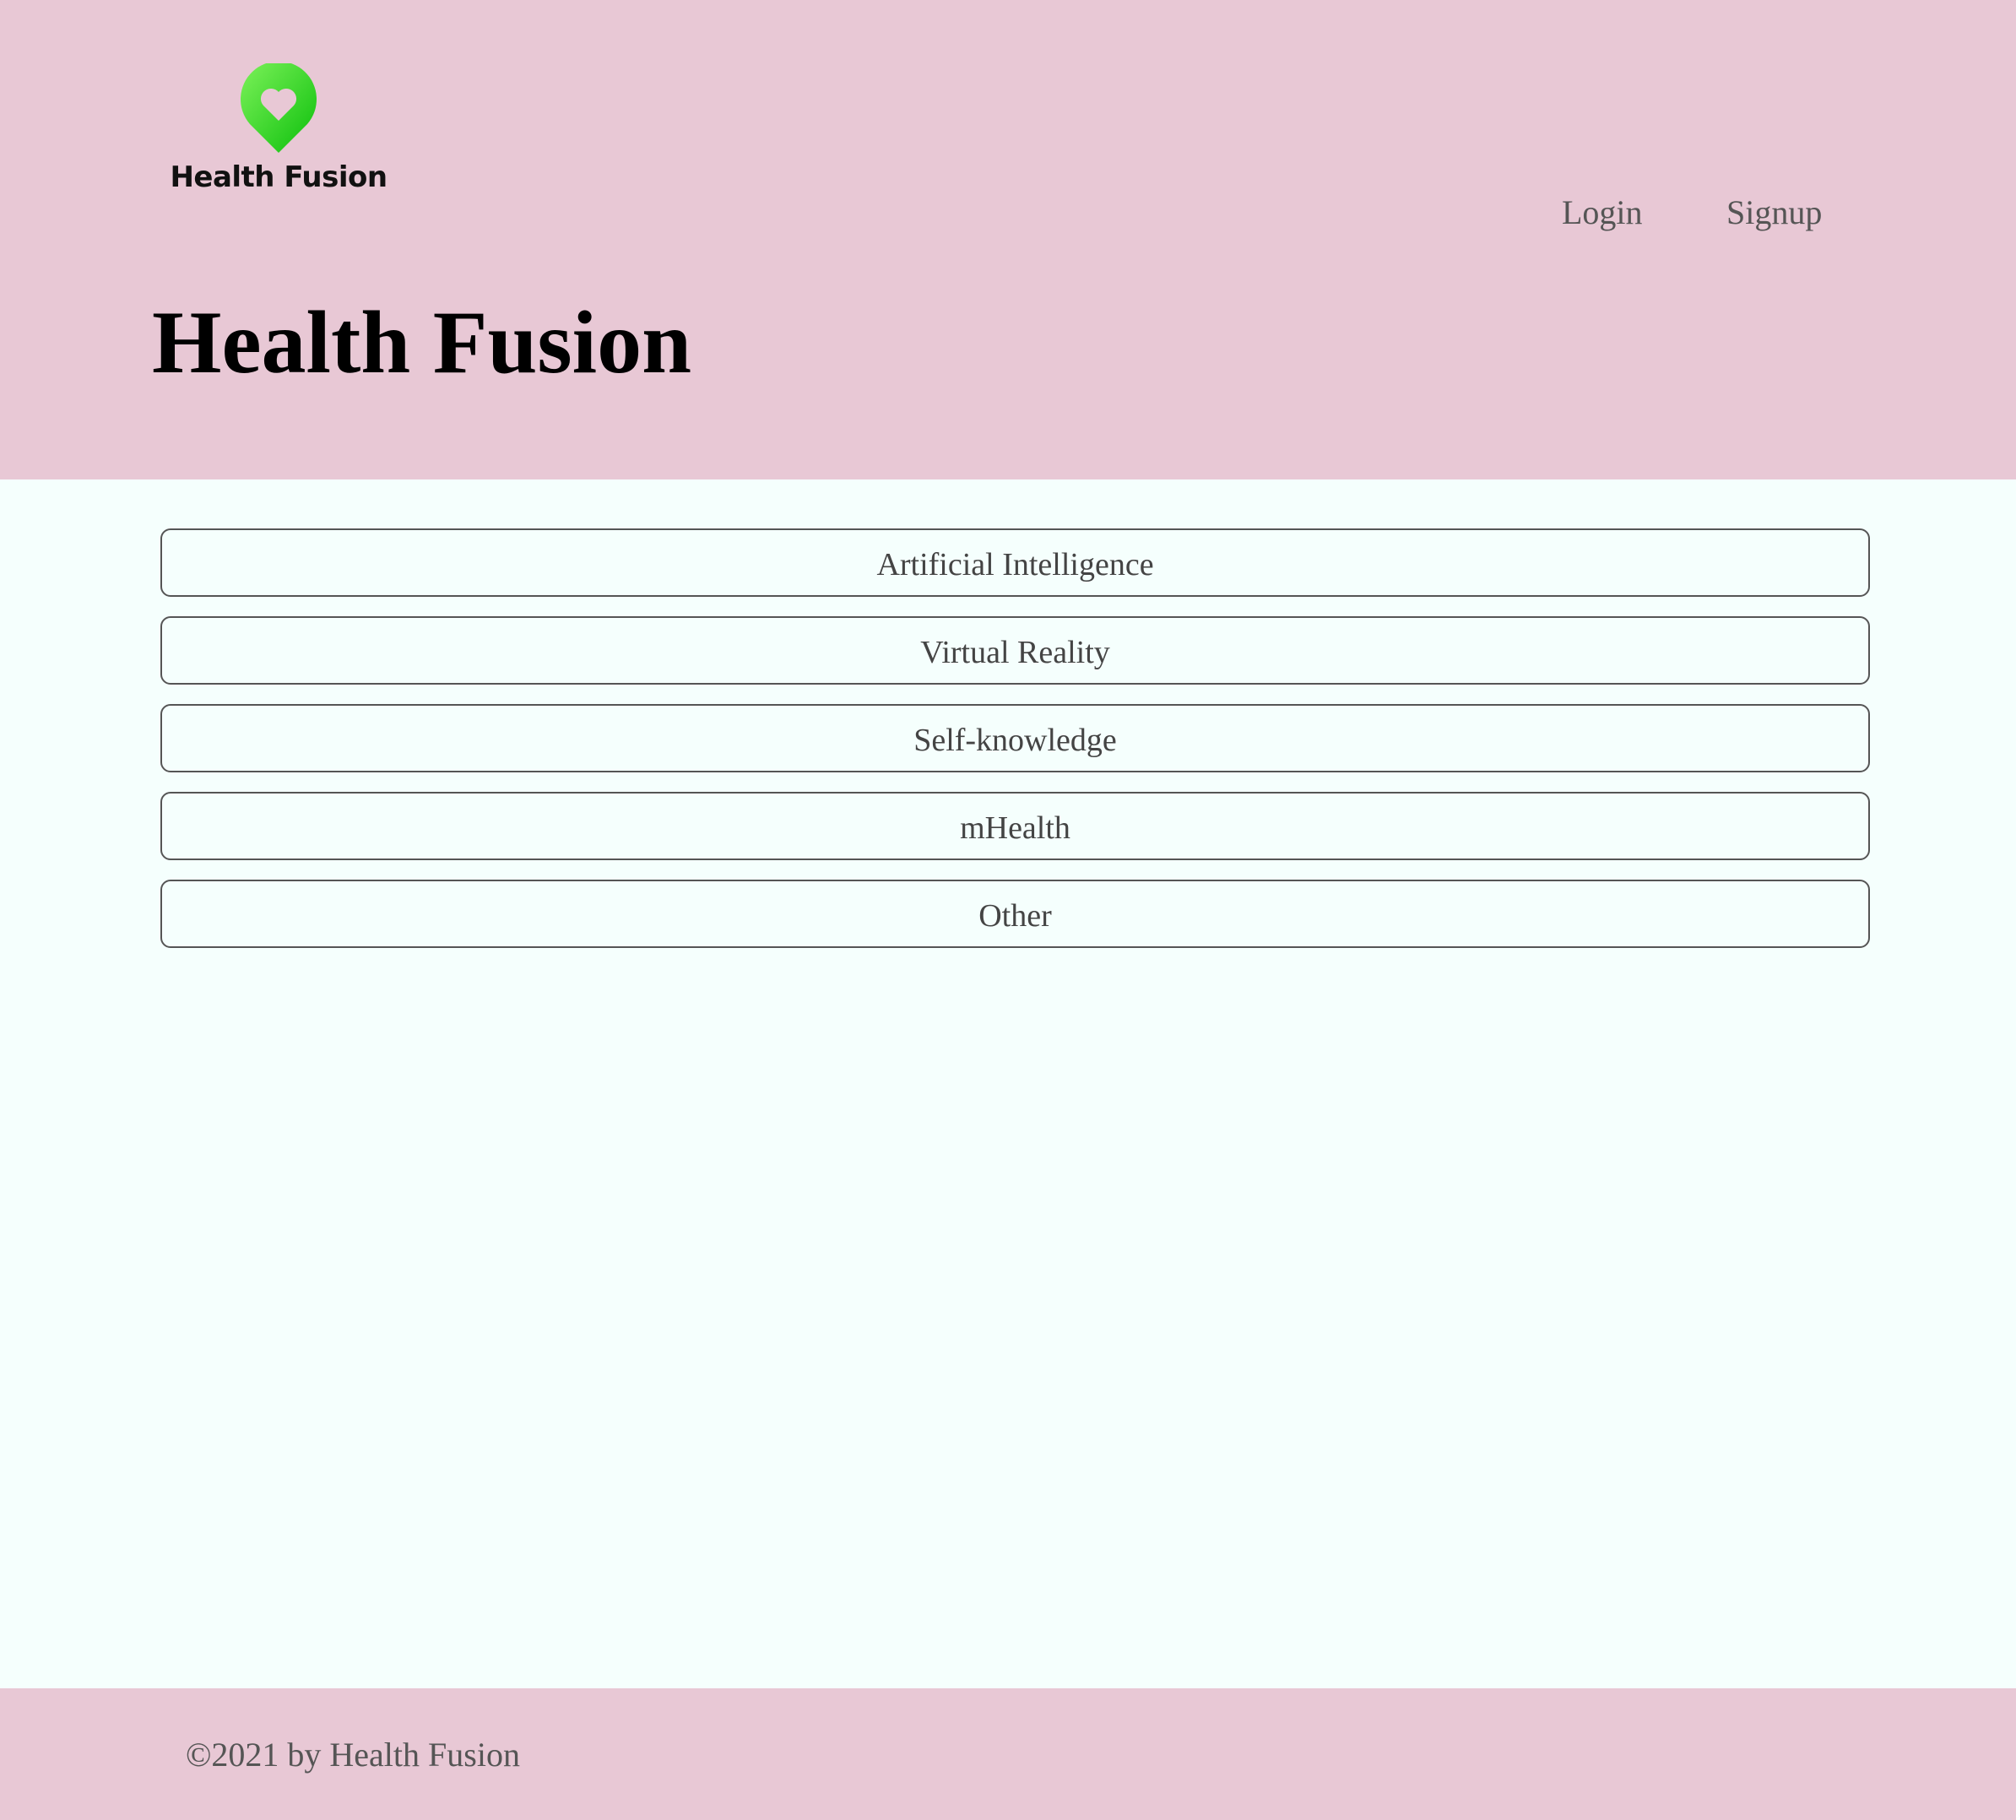 Image resolution: width=2016 pixels, height=1820 pixels. Describe the element at coordinates (1015, 738) in the screenshot. I see `category-button-self-knowledge: Self-knowledge` at that location.